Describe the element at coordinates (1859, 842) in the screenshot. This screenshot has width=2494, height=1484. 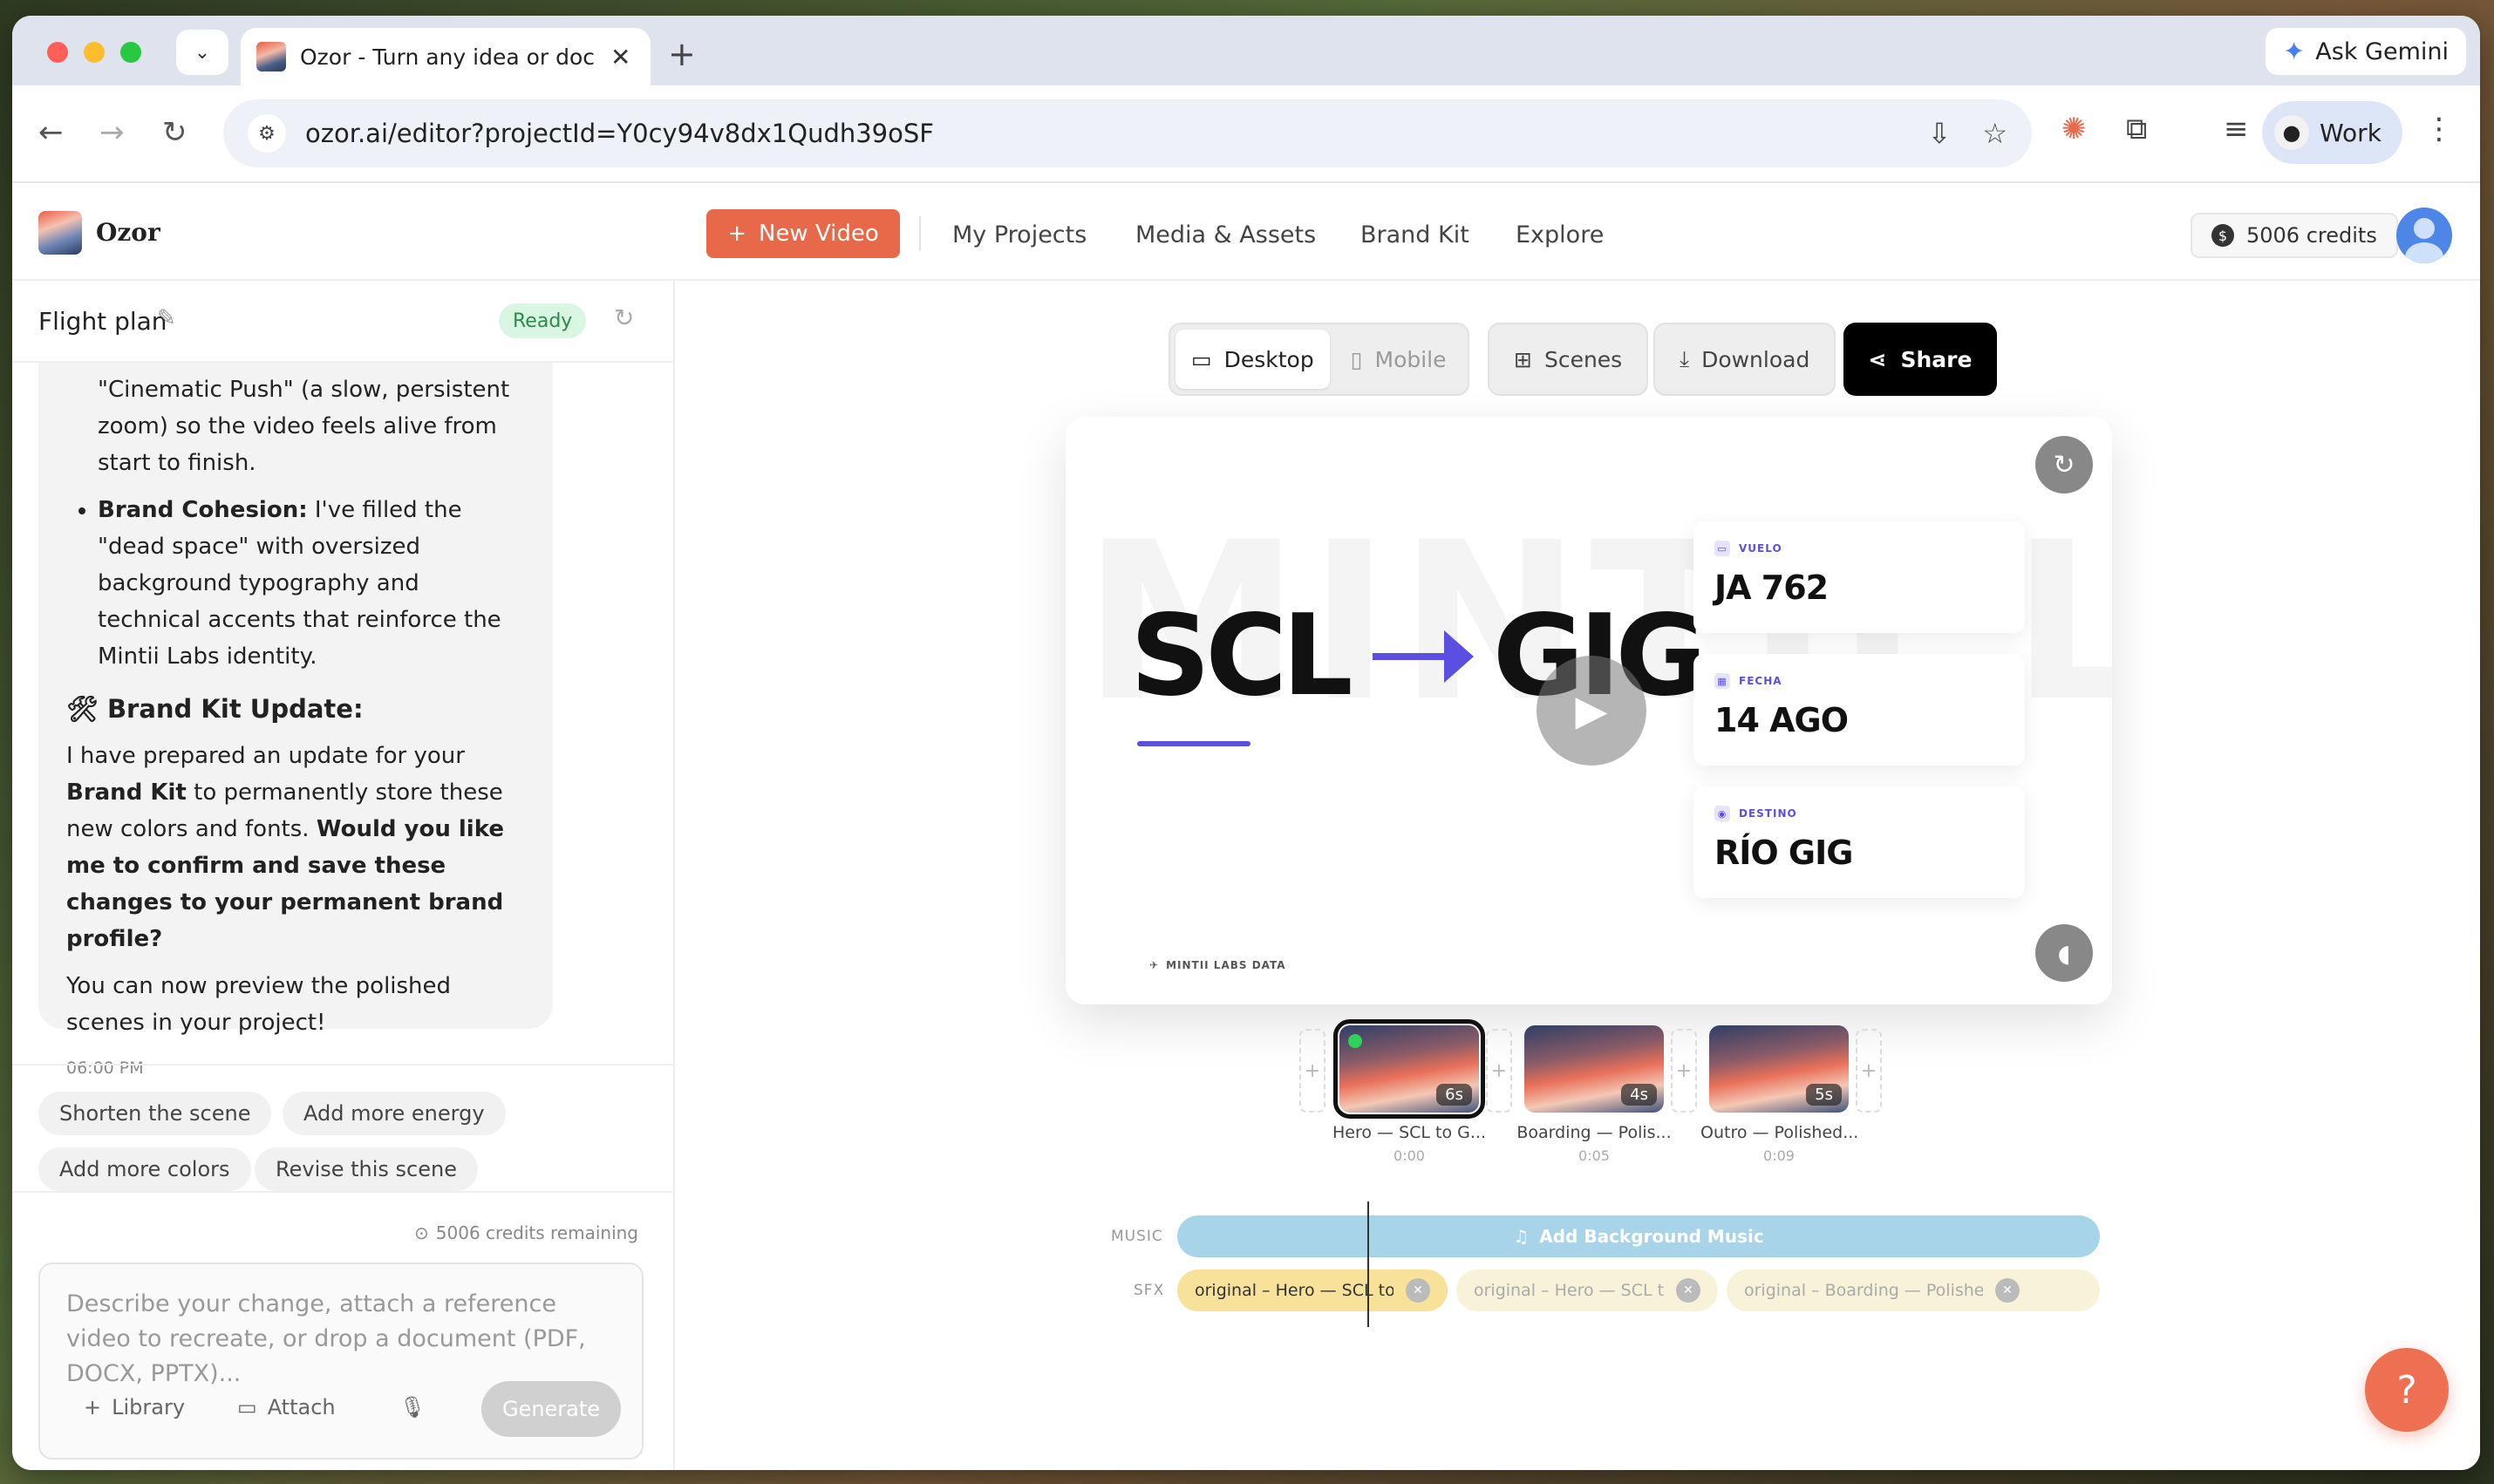
I see `info-card-destination: ◉ DESTINO RÍO GIG` at that location.